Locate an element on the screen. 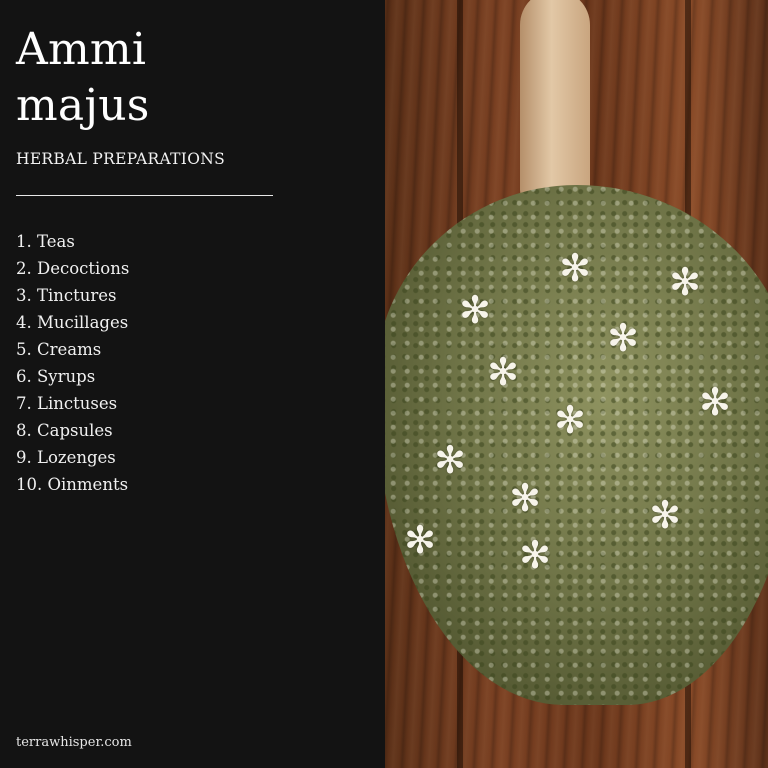 The image size is (768, 768). website-credit: terrawhisper.com is located at coordinates (74, 742).